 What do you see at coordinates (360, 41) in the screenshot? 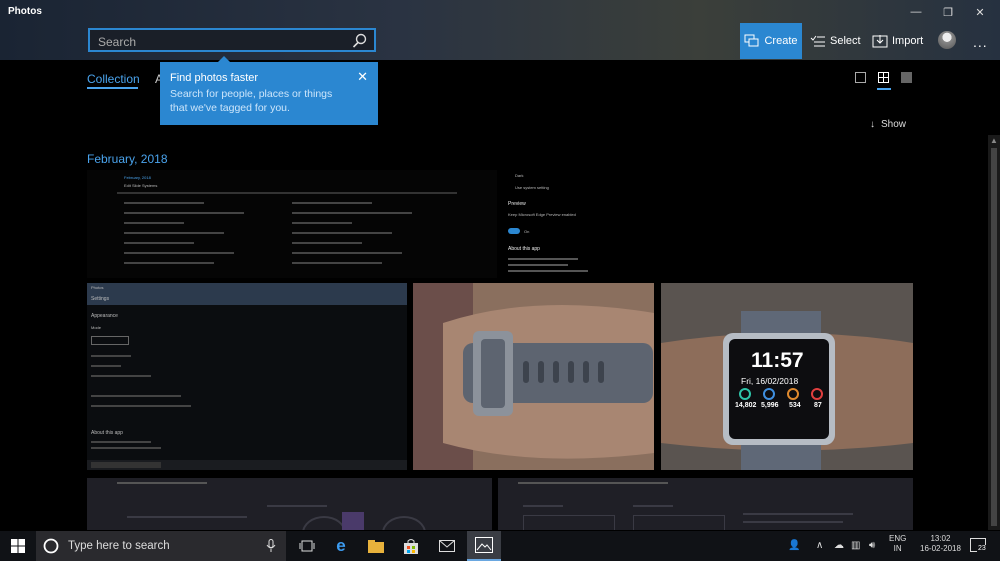
I see `search-icon` at bounding box center [360, 41].